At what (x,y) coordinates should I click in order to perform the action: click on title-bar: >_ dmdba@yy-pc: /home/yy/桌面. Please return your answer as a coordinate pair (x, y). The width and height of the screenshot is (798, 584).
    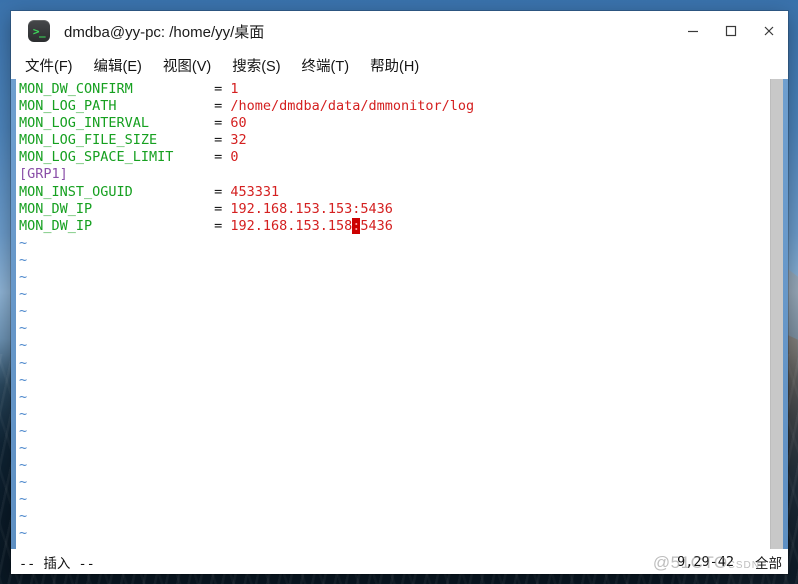
    Looking at the image, I should click on (399, 31).